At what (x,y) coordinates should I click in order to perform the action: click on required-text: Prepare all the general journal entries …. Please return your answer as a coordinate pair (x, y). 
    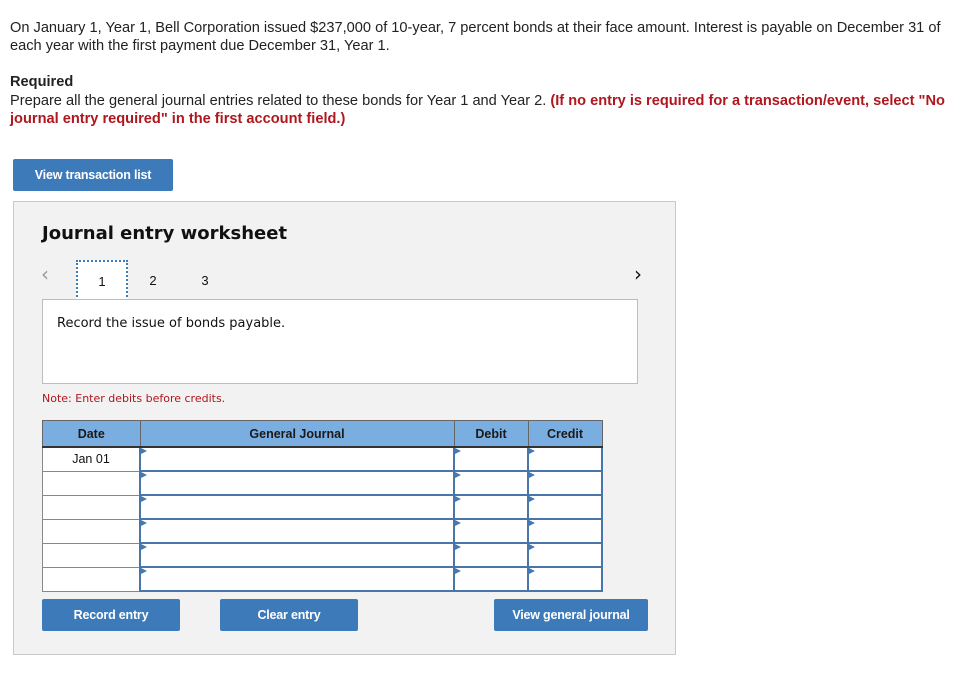
    Looking at the image, I should click on (485, 110).